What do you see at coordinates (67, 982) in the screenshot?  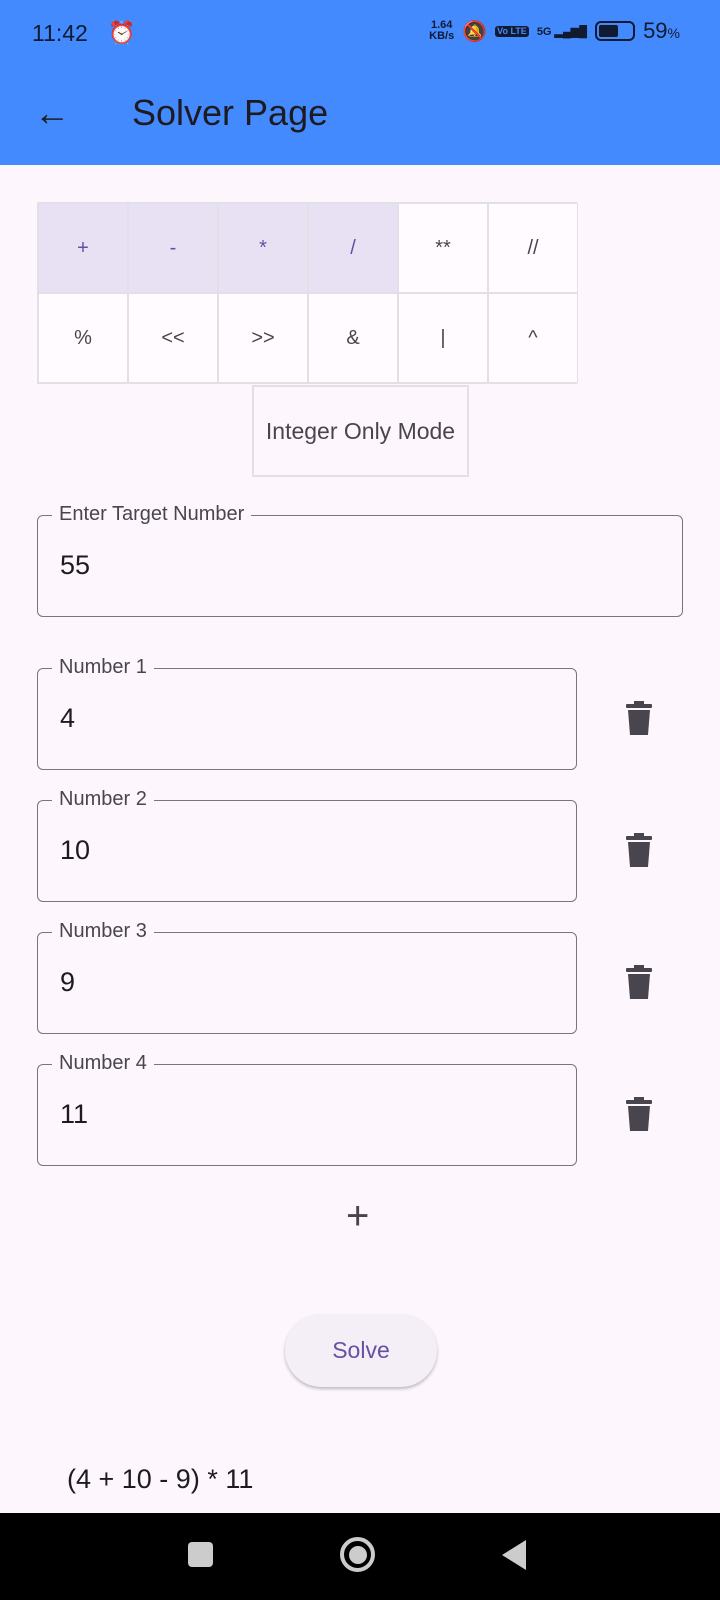 I see `number-value: 9` at bounding box center [67, 982].